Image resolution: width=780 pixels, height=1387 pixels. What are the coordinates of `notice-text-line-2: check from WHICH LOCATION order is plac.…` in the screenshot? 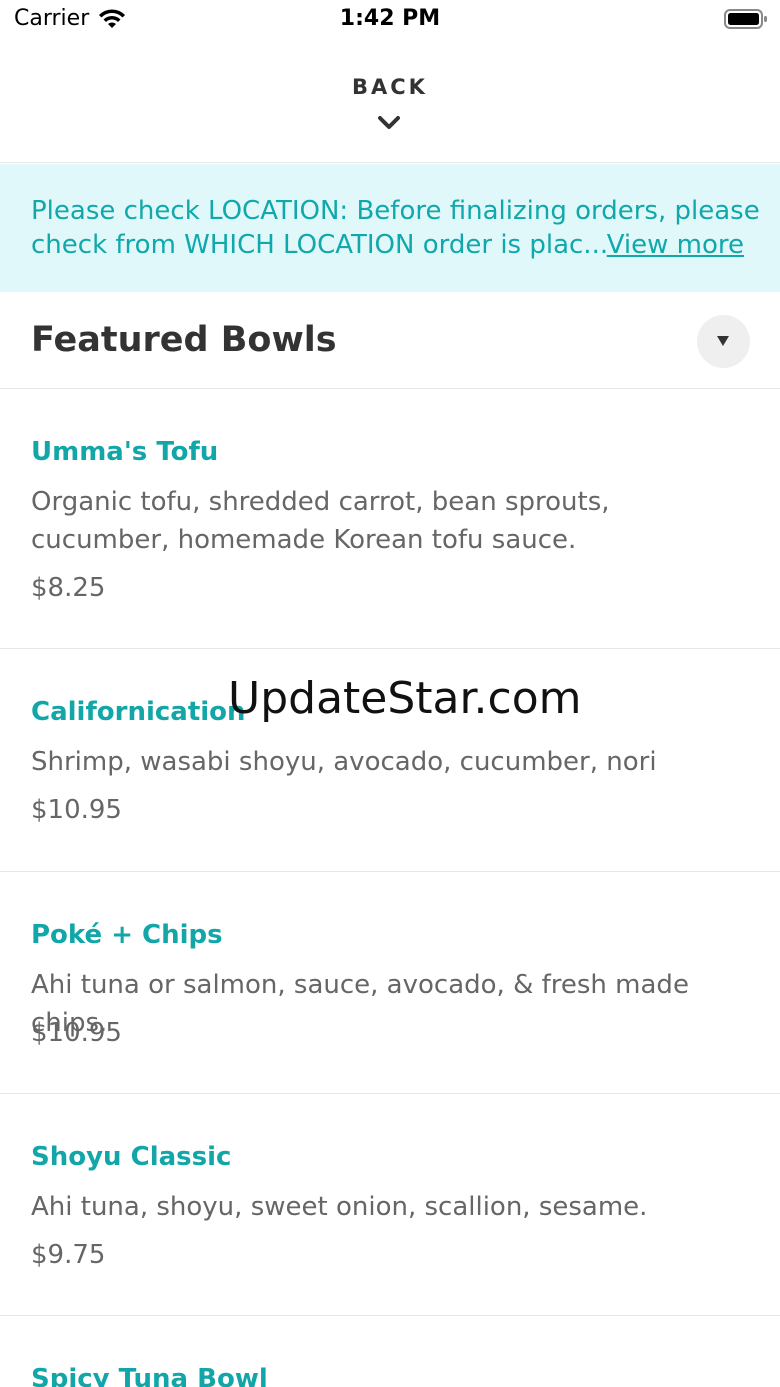 It's located at (320, 245).